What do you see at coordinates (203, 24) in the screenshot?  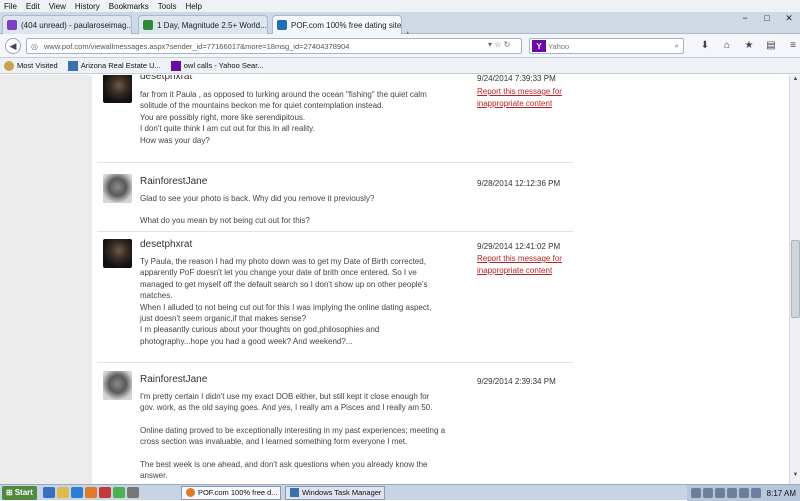 I see `tab-earthquakes: 1 Day, Magnitude 2.5+ World... ✕` at bounding box center [203, 24].